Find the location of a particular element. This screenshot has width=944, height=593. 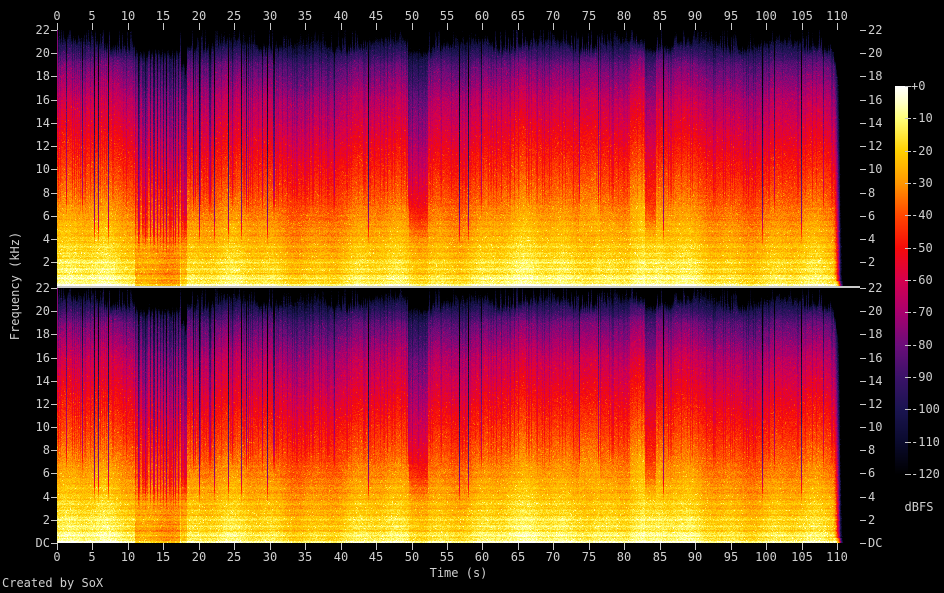

time-tick-label-top: 80 is located at coordinates (624, 16).